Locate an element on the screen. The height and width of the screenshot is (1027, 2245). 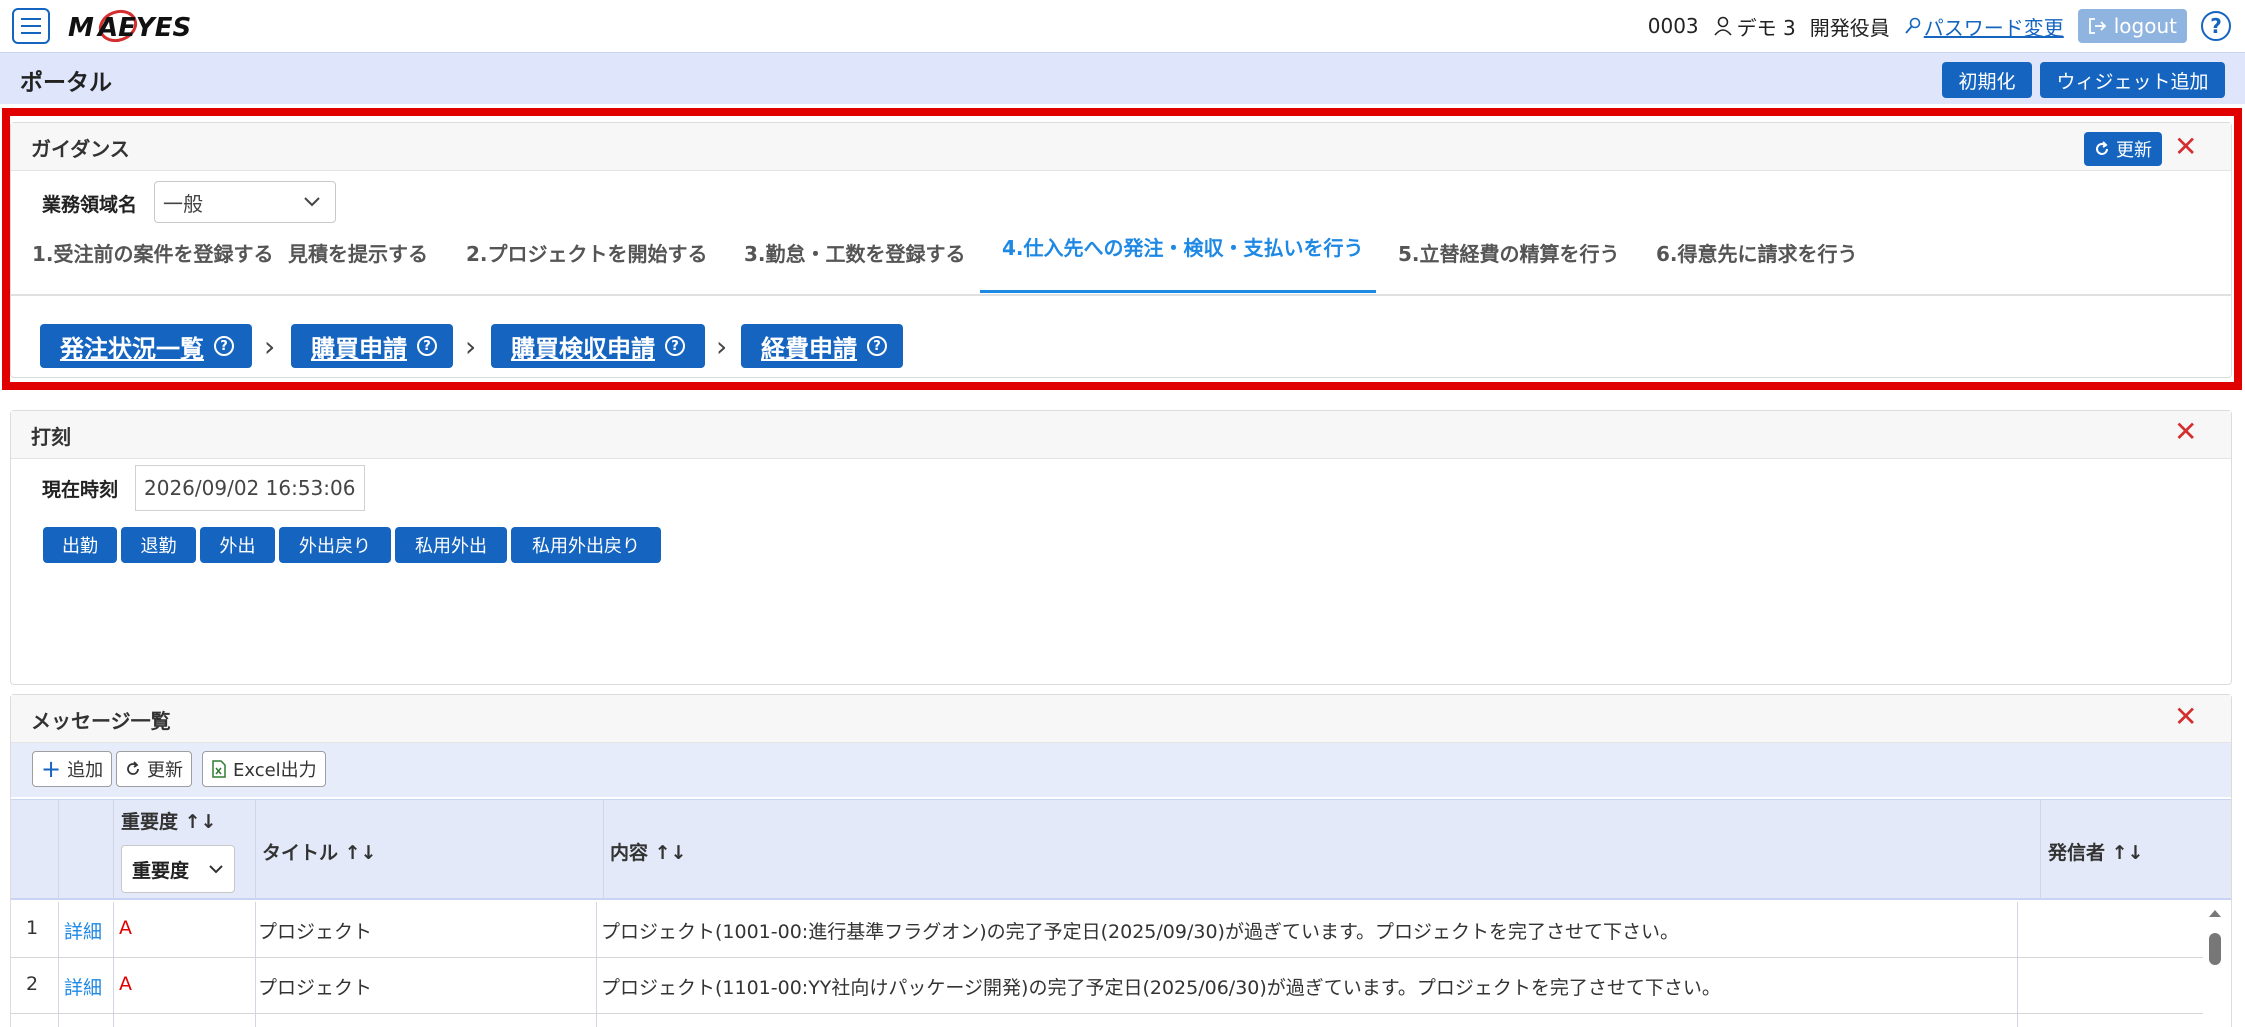
current-time-value: 2026/09/02 16:53:06 is located at coordinates (250, 488).